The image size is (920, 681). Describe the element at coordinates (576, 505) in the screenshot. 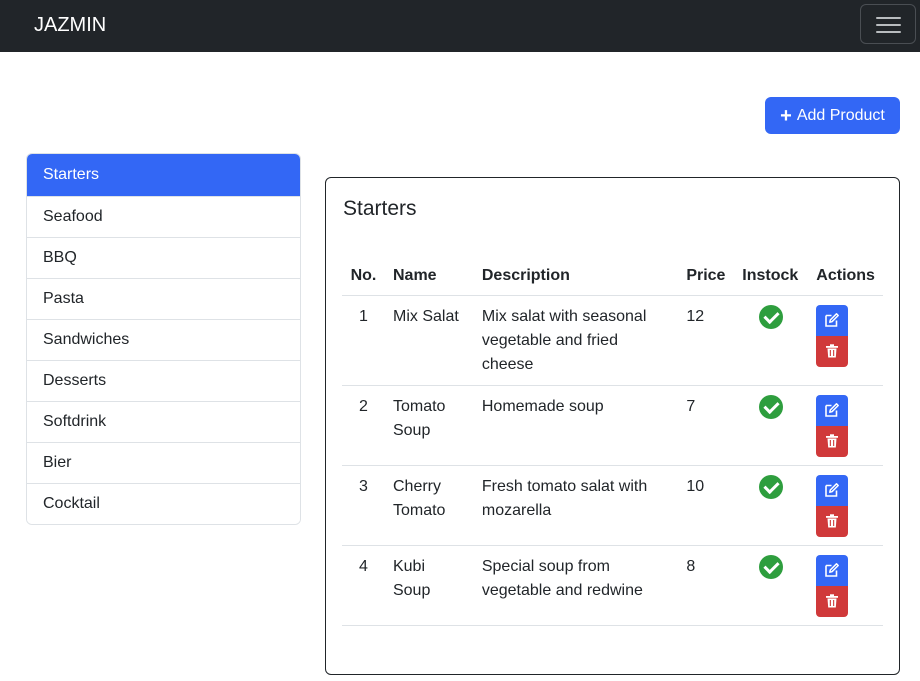

I see `row-description: Fresh tomato salat with mozarella` at that location.